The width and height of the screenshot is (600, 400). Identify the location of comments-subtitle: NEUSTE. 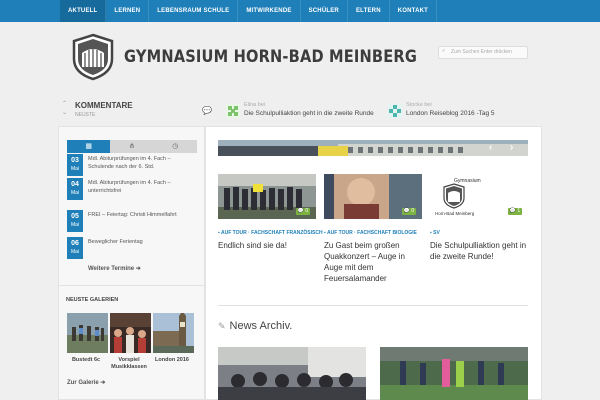
(85, 115).